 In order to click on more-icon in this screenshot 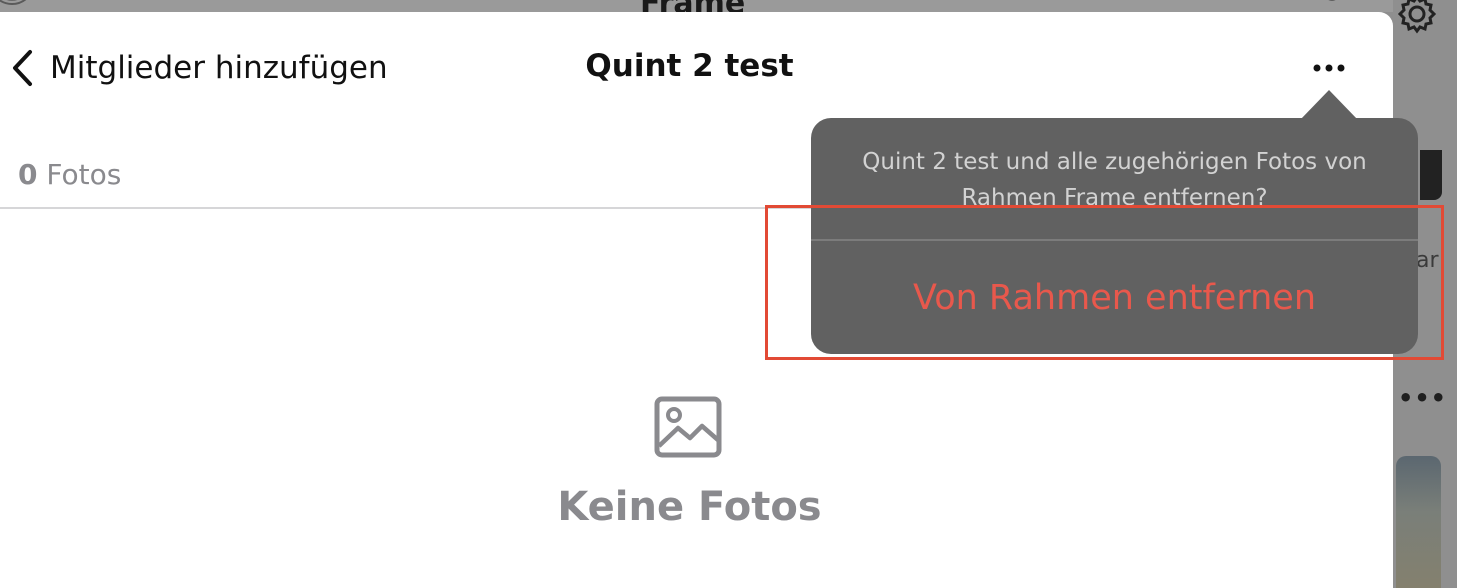, I will do `click(1330, 68)`.